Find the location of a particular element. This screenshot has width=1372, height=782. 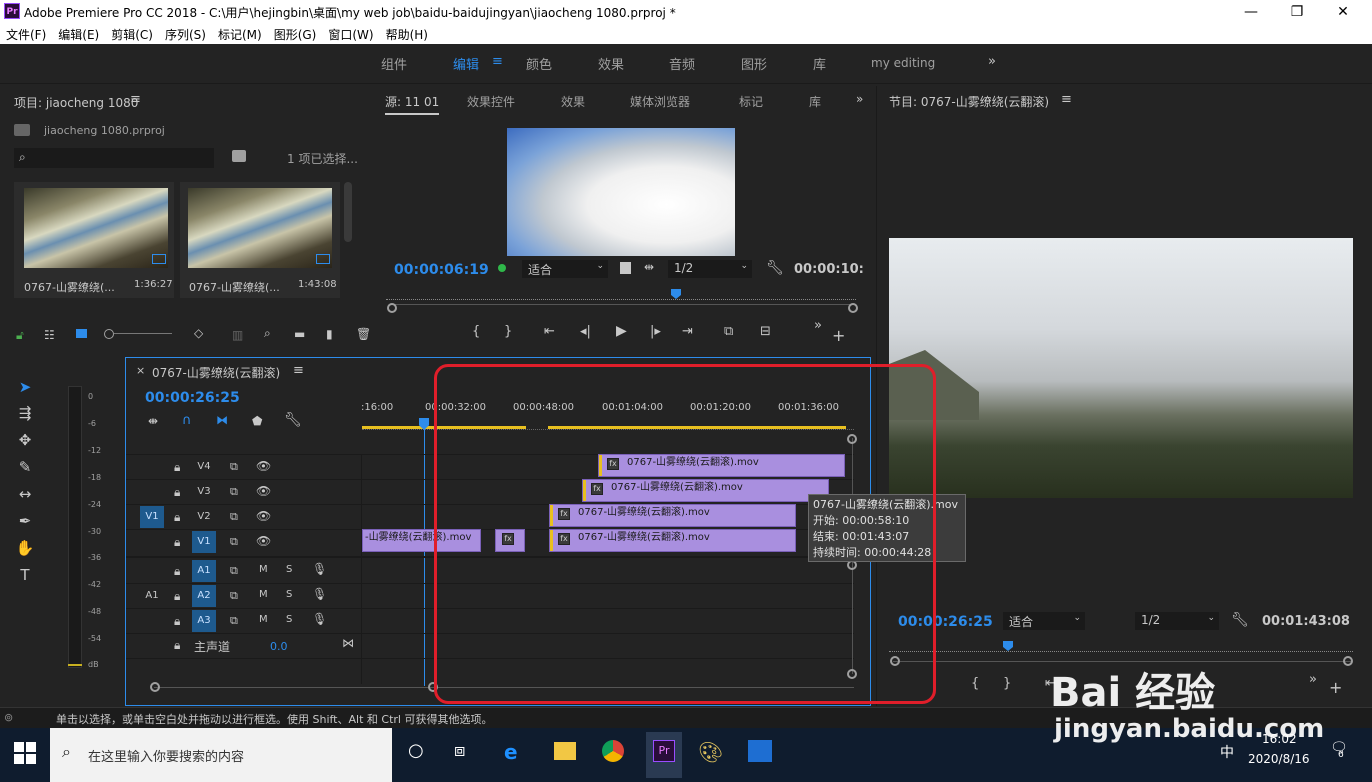

trash-icon: 🗑︎ is located at coordinates (363, 334).